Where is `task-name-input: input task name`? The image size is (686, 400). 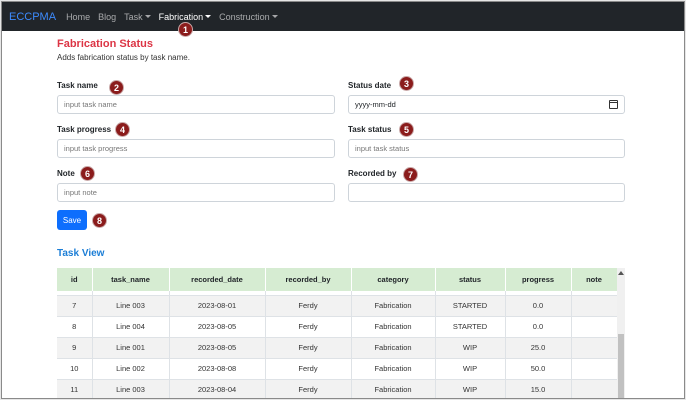 task-name-input: input task name is located at coordinates (196, 104).